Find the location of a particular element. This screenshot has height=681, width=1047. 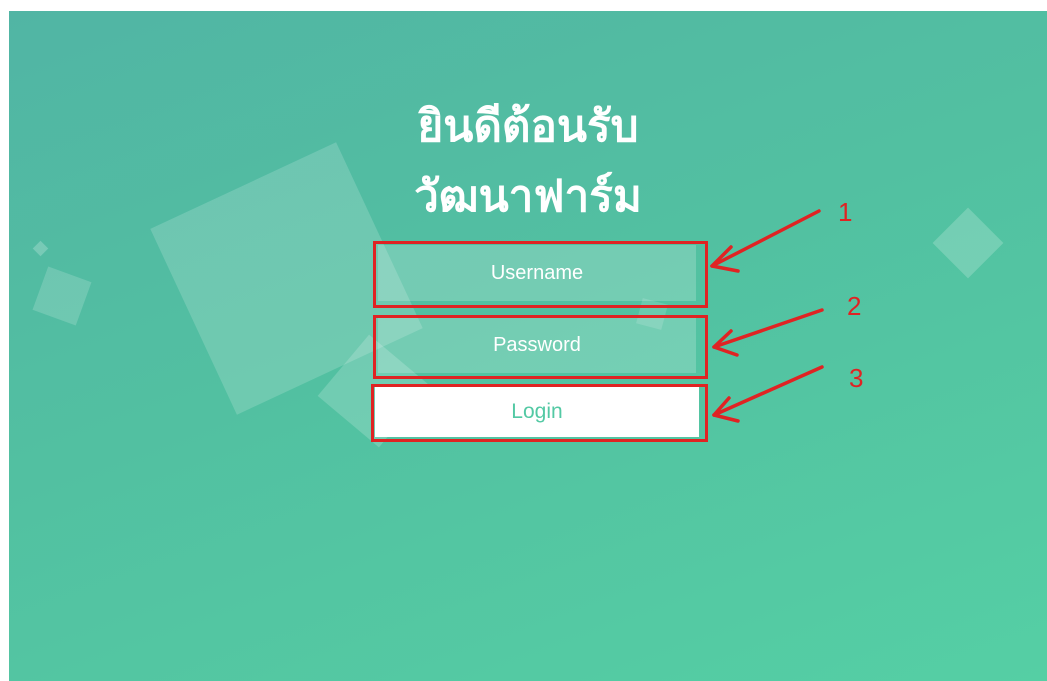

annotation-number-3: 3 is located at coordinates (856, 378).